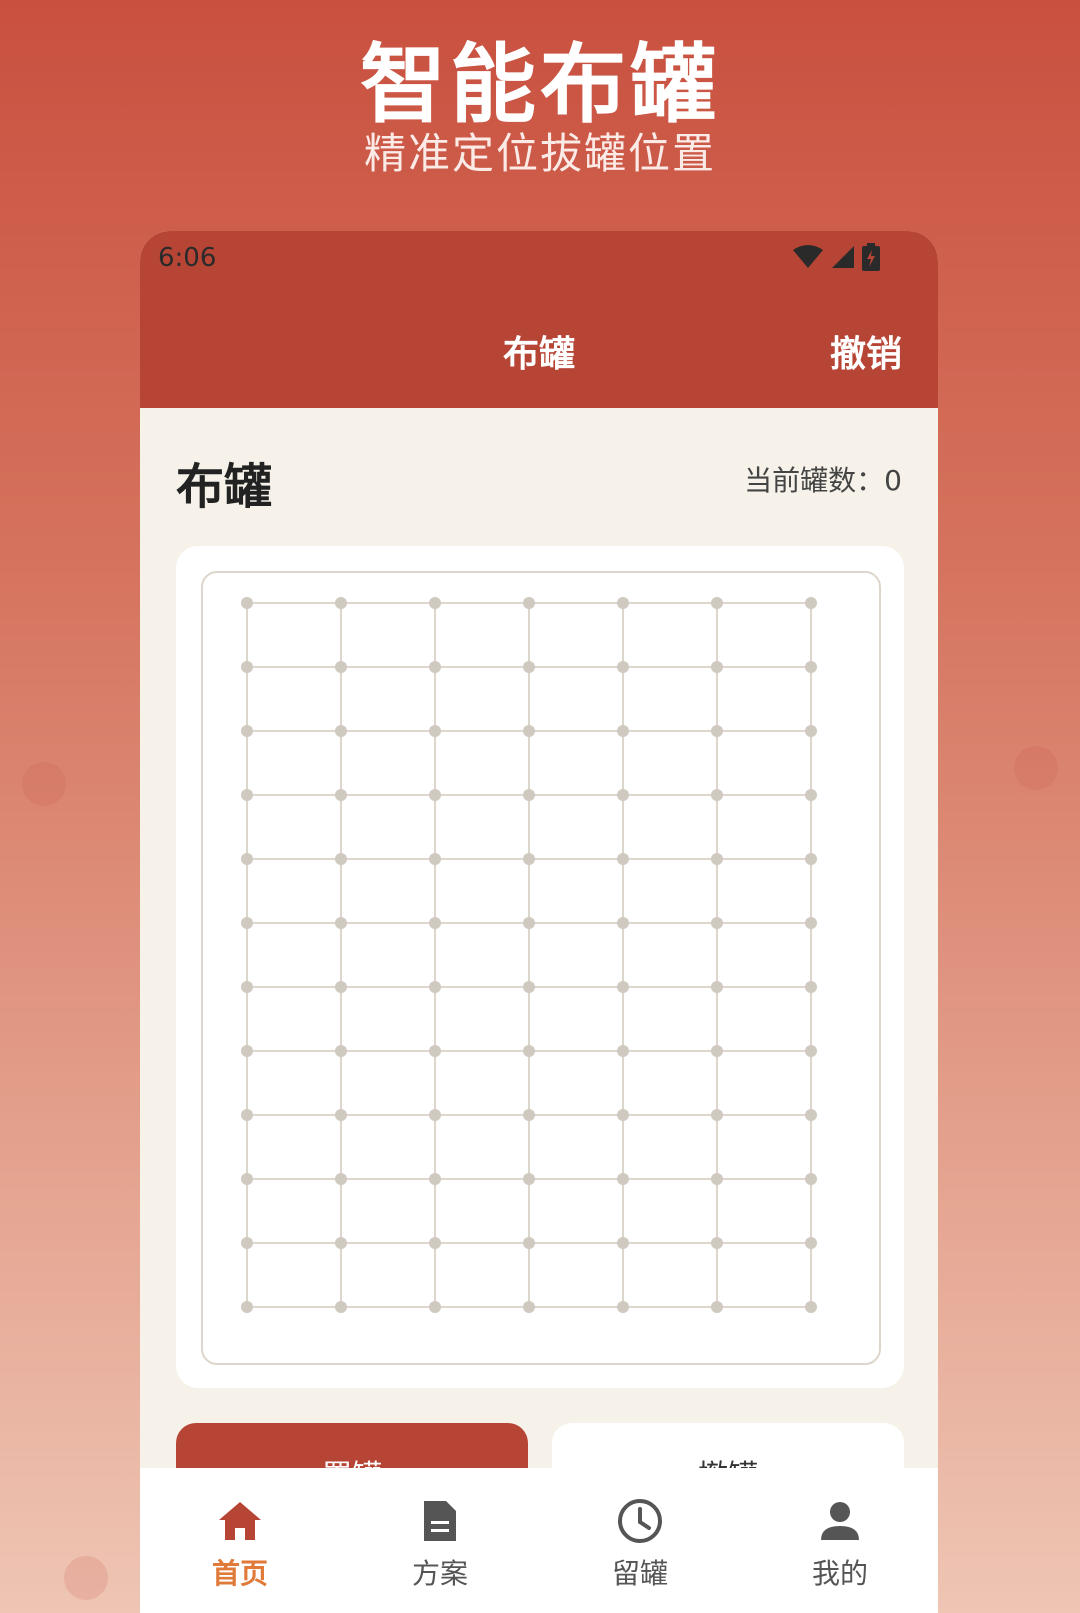 Image resolution: width=1080 pixels, height=1613 pixels. I want to click on tab-home: 首页, so click(240, 1543).